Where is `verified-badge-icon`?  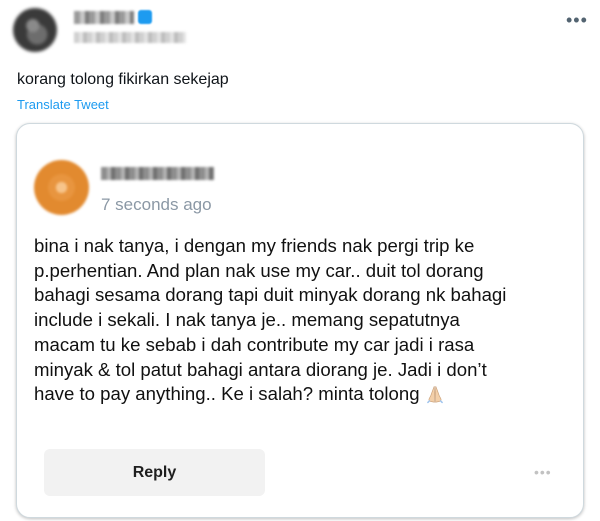
verified-badge-icon is located at coordinates (145, 17).